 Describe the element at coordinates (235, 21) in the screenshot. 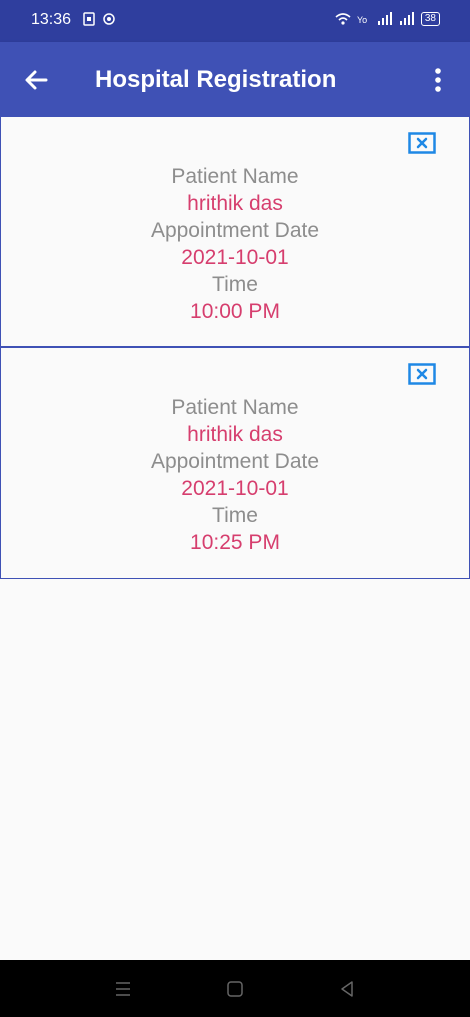

I see `status-bar: 13:36 Yo 38` at that location.